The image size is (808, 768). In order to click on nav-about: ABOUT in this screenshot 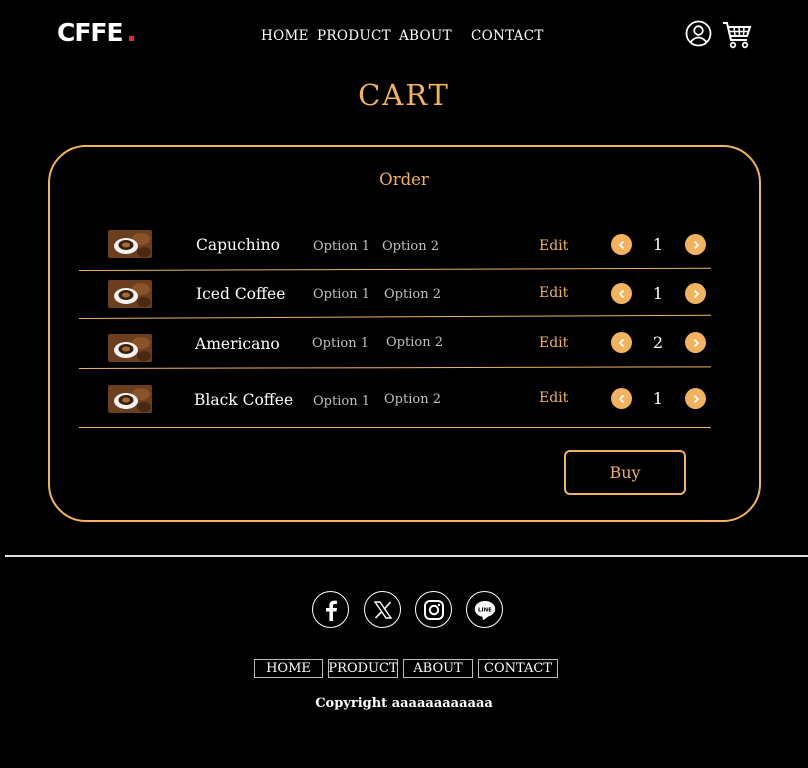, I will do `click(425, 36)`.